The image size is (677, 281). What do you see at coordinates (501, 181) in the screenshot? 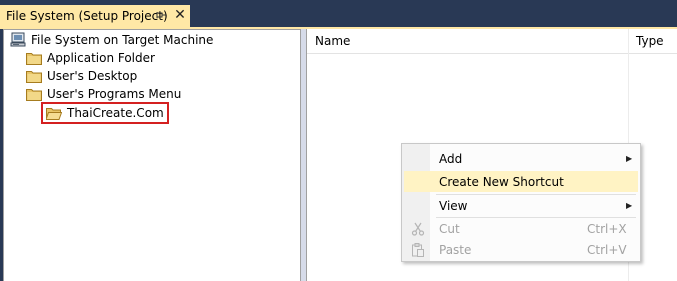
I see `menu-item-label: Create New Shortcut` at bounding box center [501, 181].